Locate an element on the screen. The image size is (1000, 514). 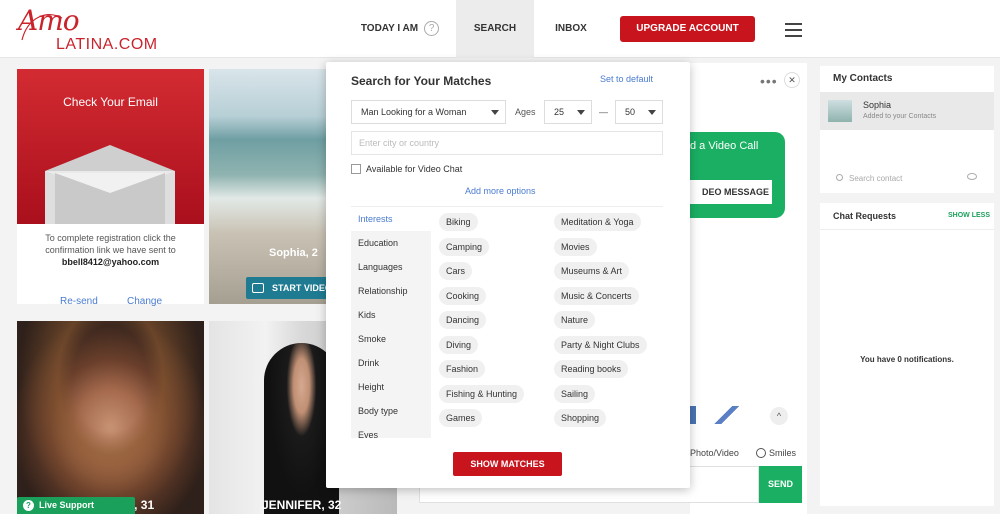
interest-tag: Party & Night Clubs is located at coordinates (600, 344).